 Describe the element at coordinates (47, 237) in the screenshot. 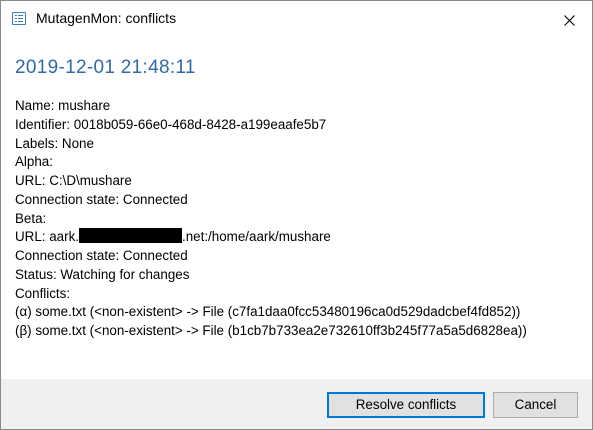

I see `beta-url-prefix: URL: aark.` at that location.